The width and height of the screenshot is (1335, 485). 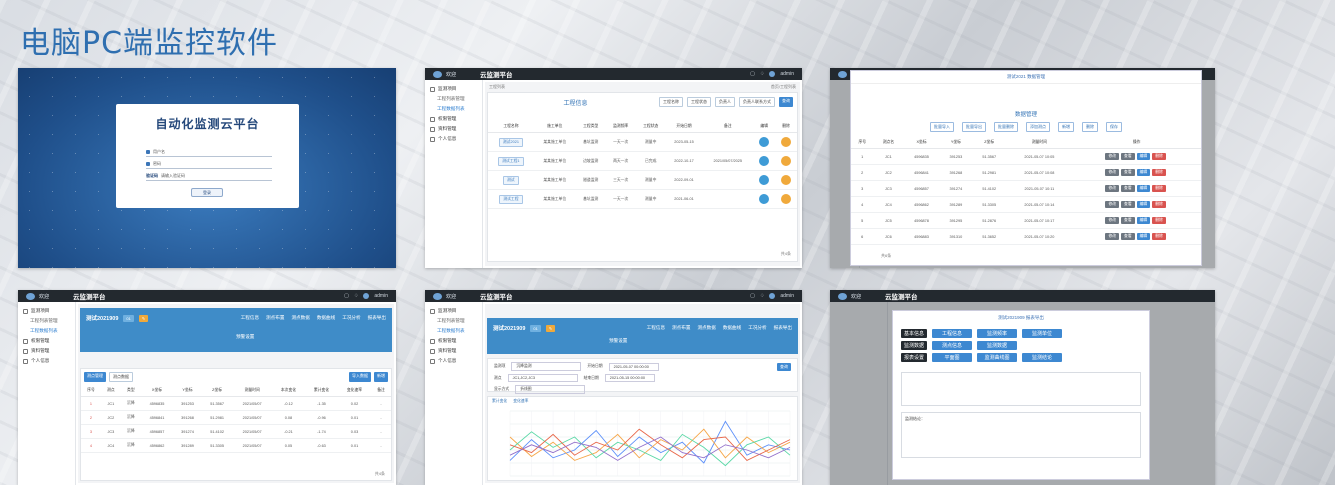 I want to click on project-name: 测试, so click(x=511, y=180).